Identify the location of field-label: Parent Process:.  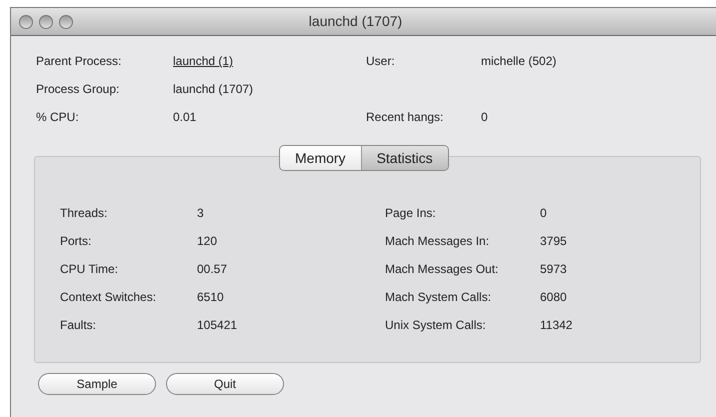
(79, 61).